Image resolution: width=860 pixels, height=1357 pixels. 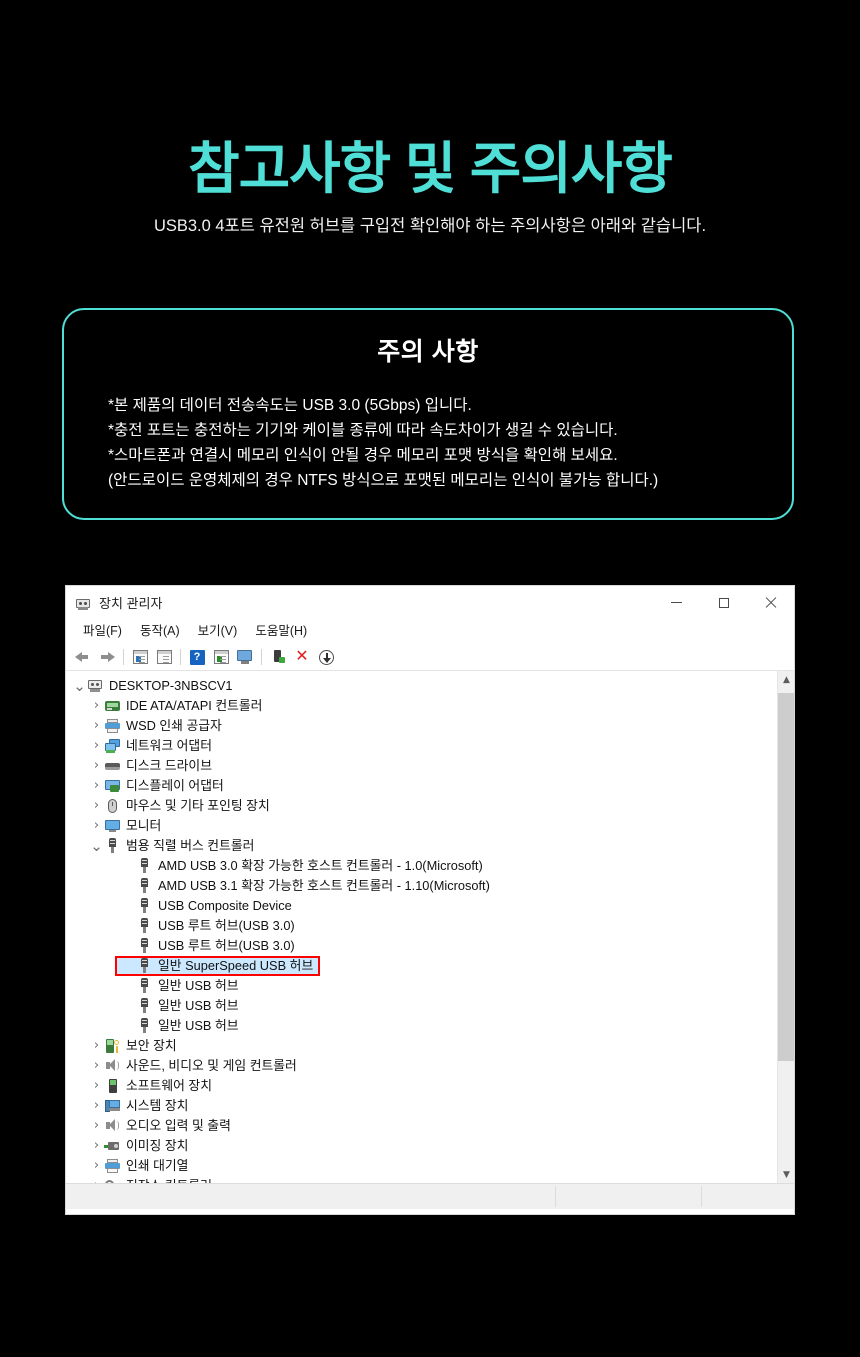 What do you see at coordinates (422, 1046) in the screenshot?
I see `tree-item: › 보안 장치` at bounding box center [422, 1046].